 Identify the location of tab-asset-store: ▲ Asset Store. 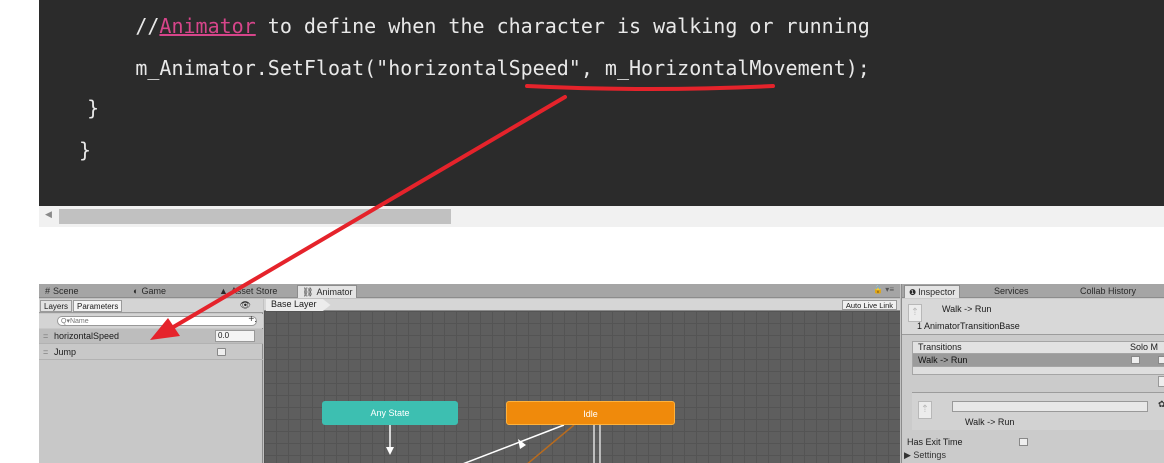
(248, 291).